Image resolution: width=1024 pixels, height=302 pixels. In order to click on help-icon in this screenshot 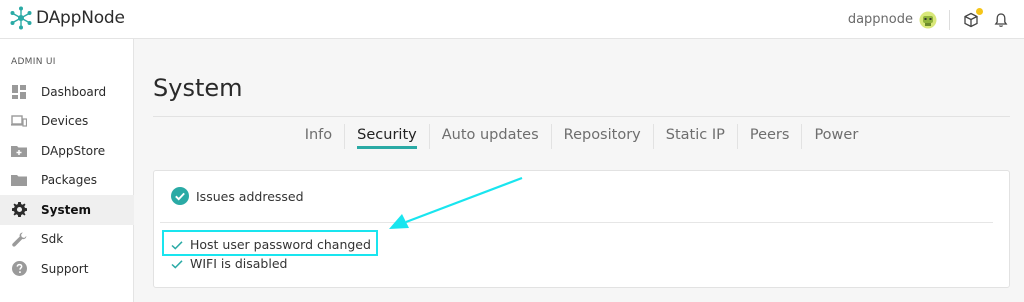, I will do `click(19, 269)`.